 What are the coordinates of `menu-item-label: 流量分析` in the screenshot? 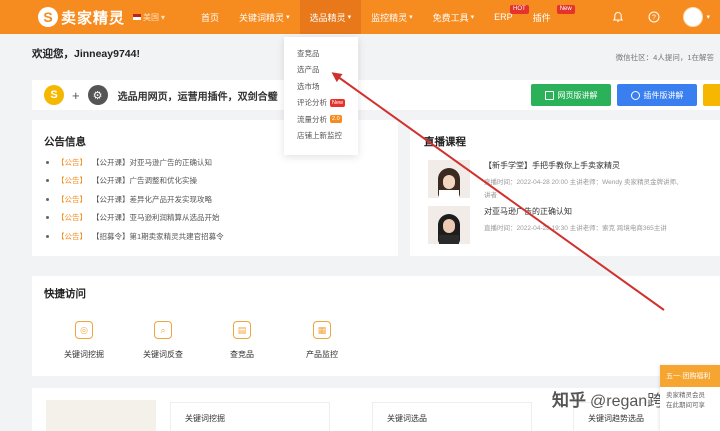 It's located at (312, 119).